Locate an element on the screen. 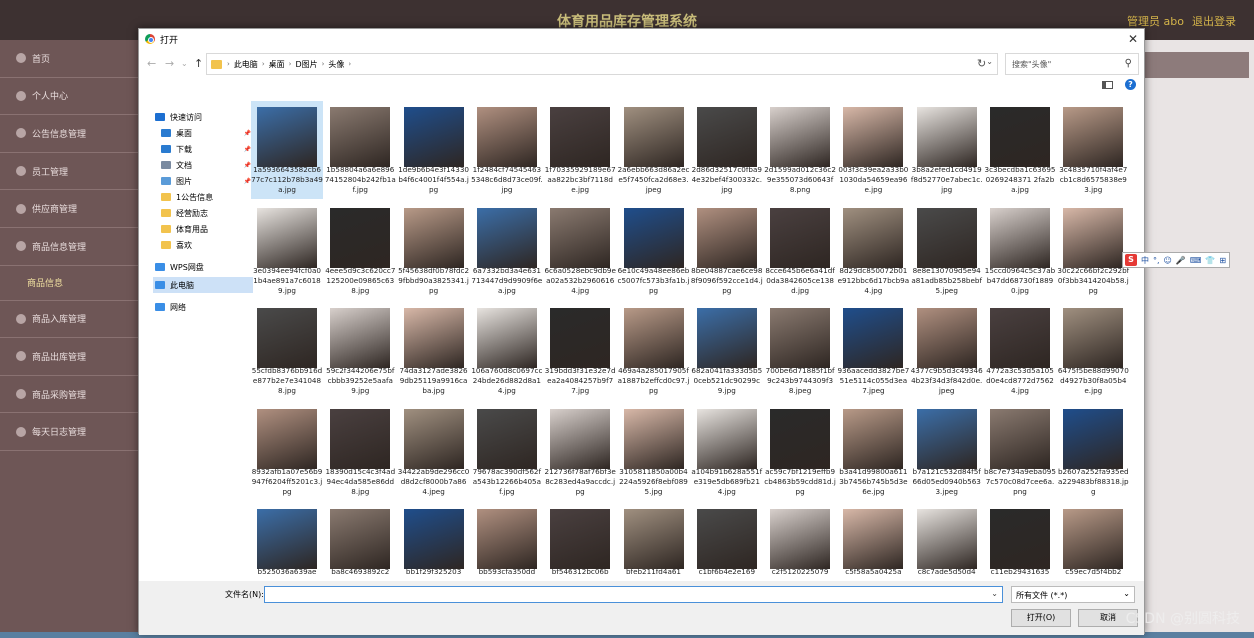 The image size is (1254, 638). file-thumbnail: bfeb211fd4a61 is located at coordinates (654, 541).